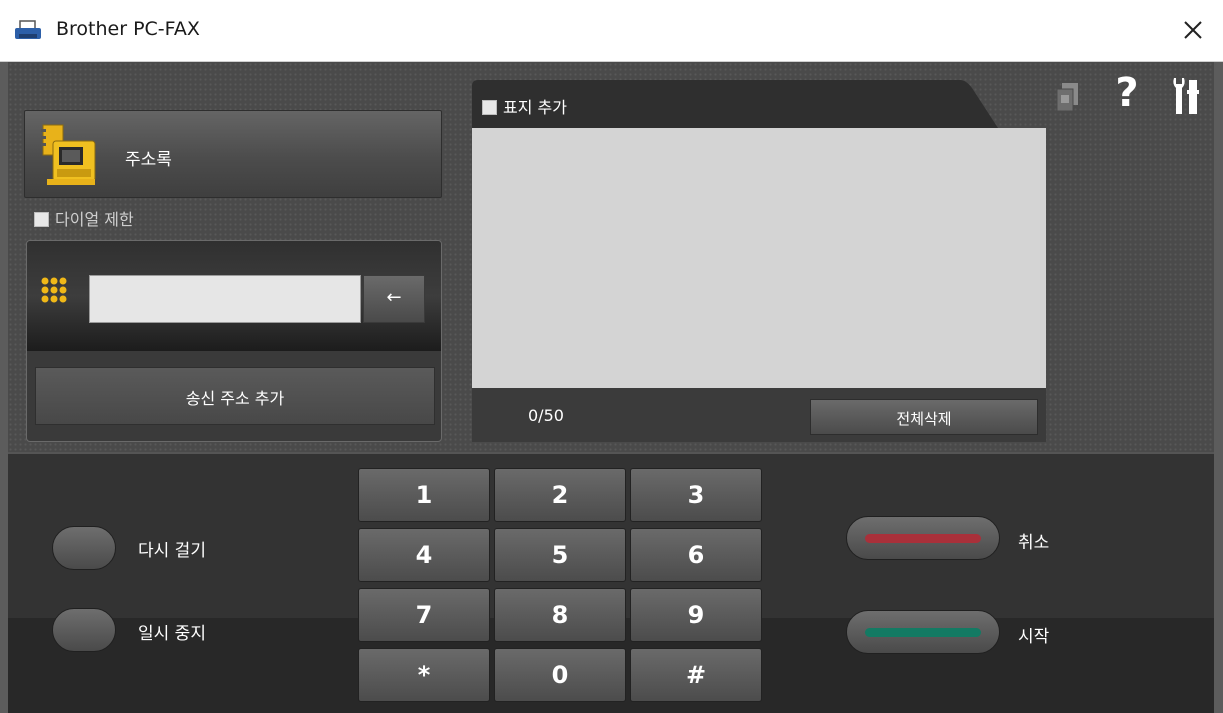 Image resolution: width=1223 pixels, height=713 pixels. What do you see at coordinates (84, 630) in the screenshot?
I see `pause-button` at bounding box center [84, 630].